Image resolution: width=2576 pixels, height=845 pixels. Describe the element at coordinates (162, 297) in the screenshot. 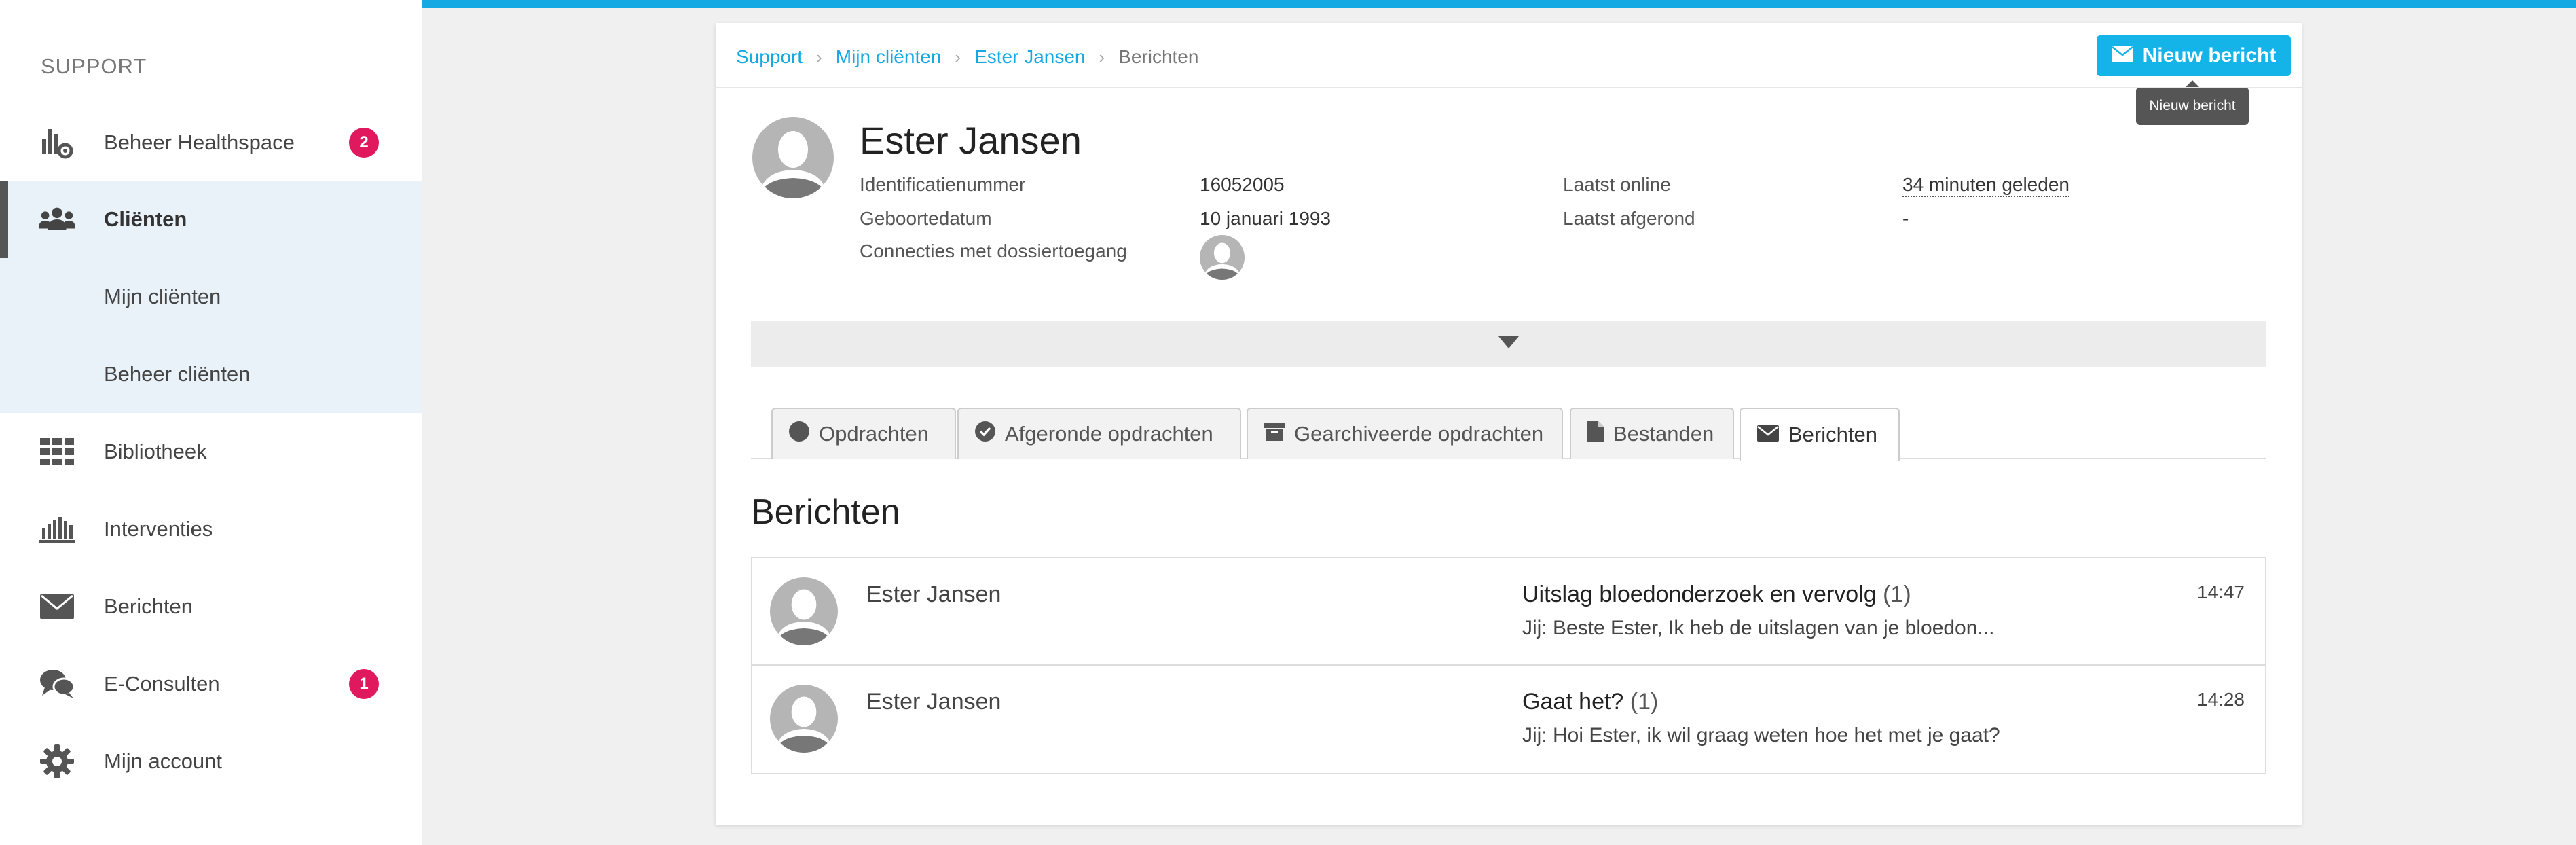

I see `sidebar-item-label: Mijn cliënten` at that location.